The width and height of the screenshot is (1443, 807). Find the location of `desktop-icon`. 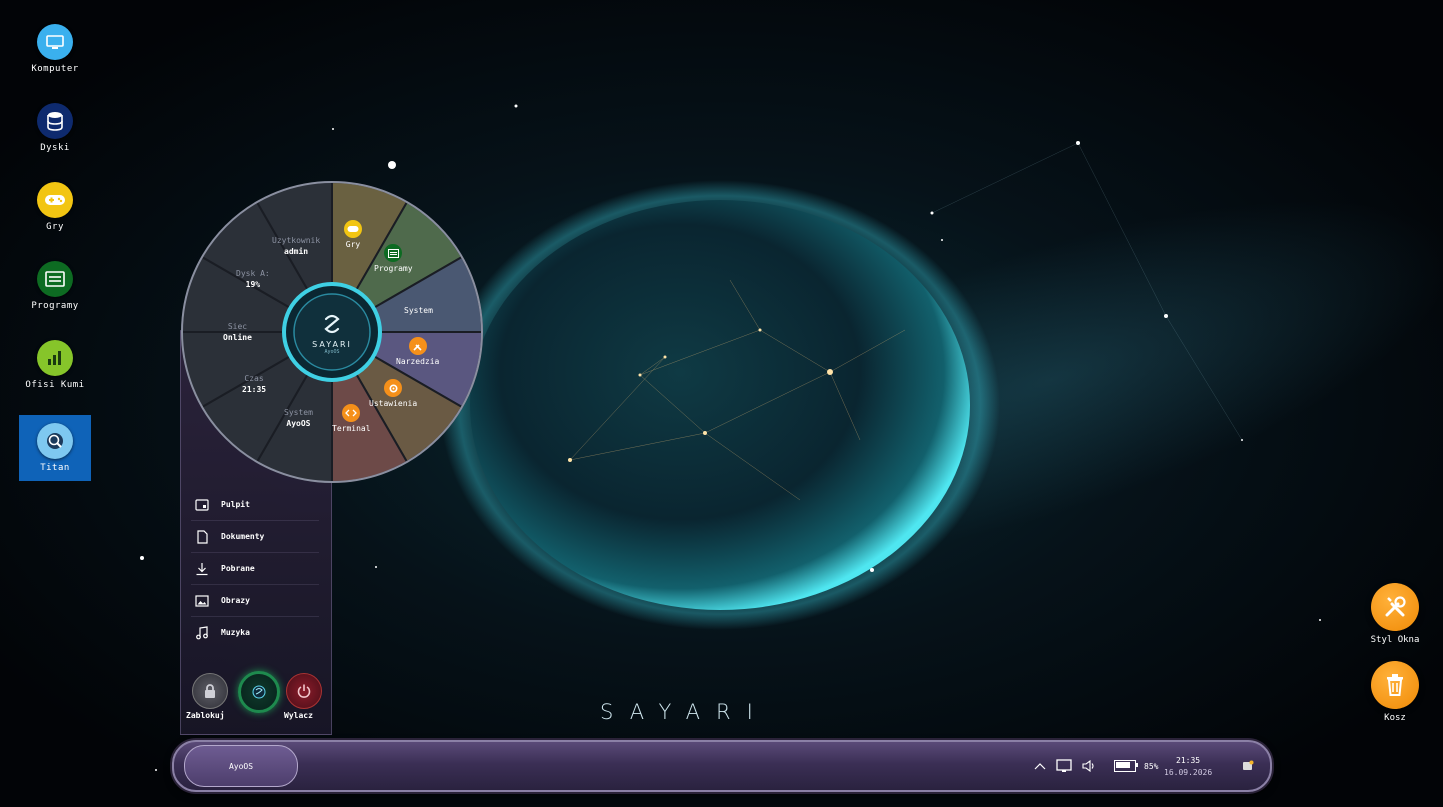

desktop-icon is located at coordinates (202, 504).